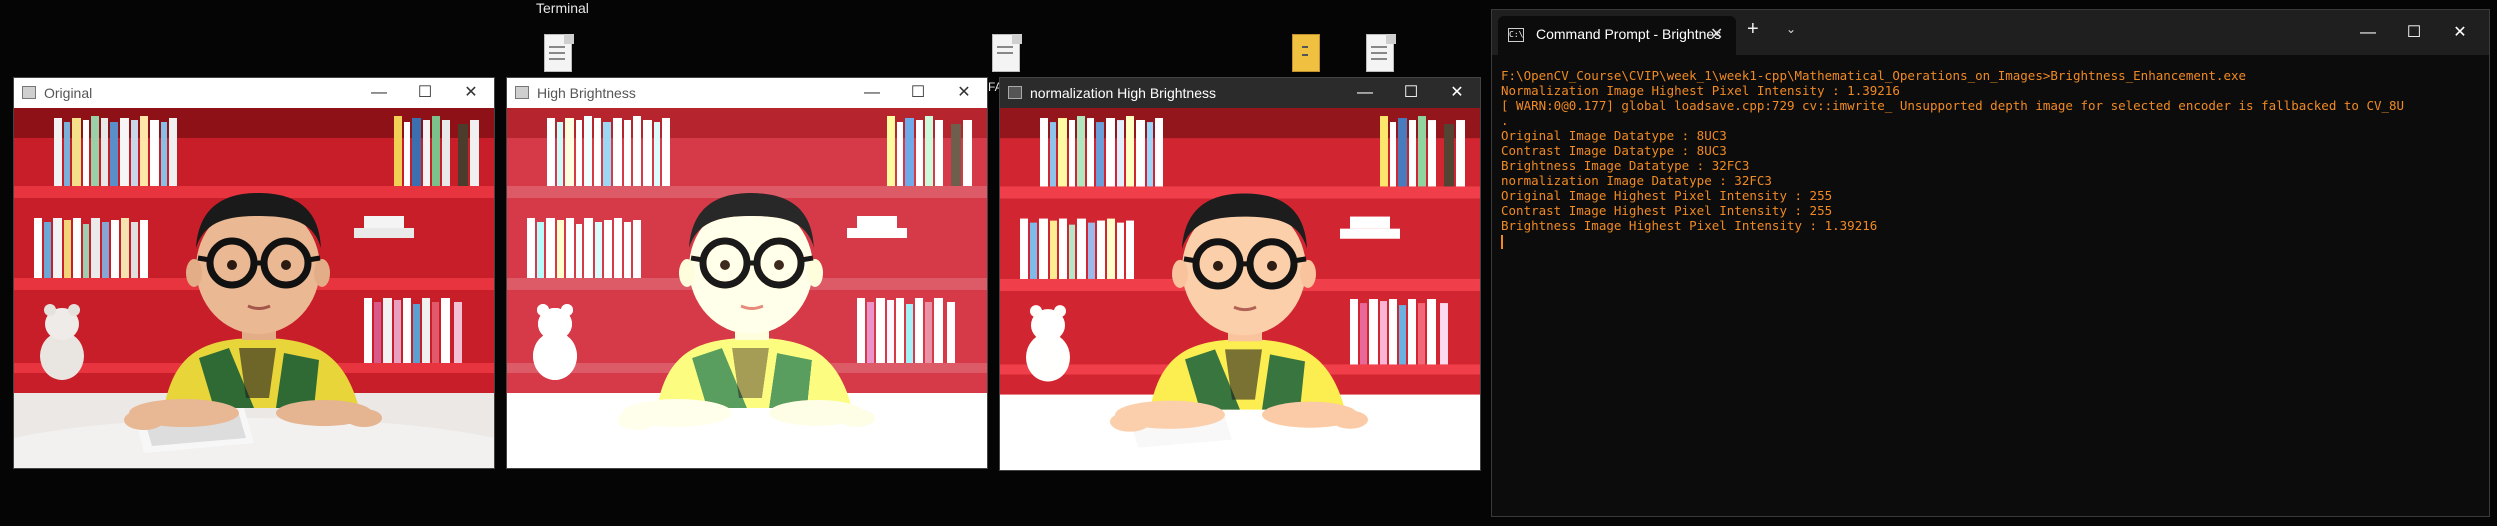 This screenshot has height=526, width=2497. Describe the element at coordinates (1240, 289) in the screenshot. I see `normalization-high-brightness-image` at that location.